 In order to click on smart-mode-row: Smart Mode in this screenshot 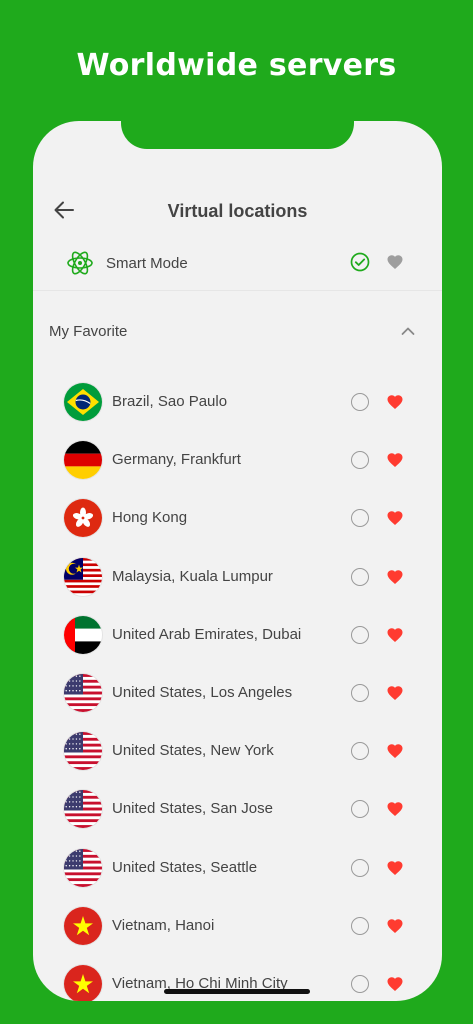, I will do `click(237, 265)`.